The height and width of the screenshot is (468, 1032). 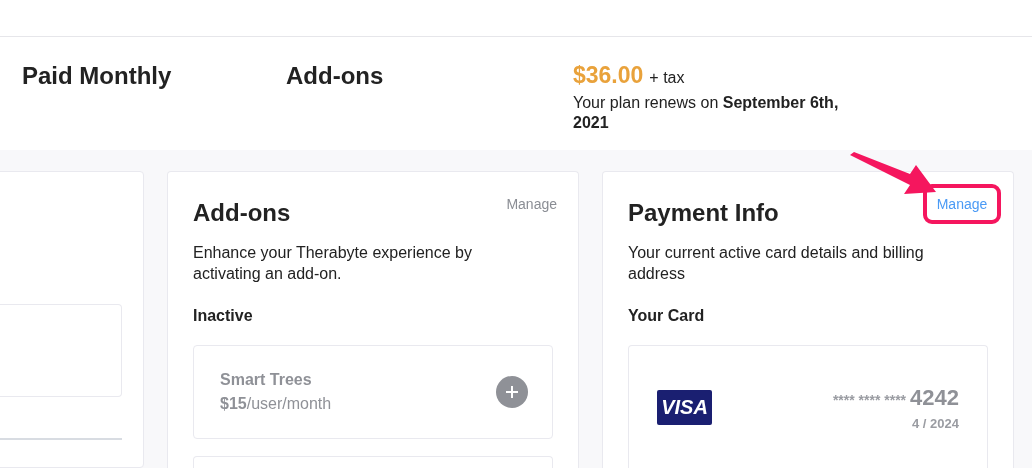 I want to click on card-description: Enhance your Therabyte experience by activating an add-on., so click(x=333, y=263).